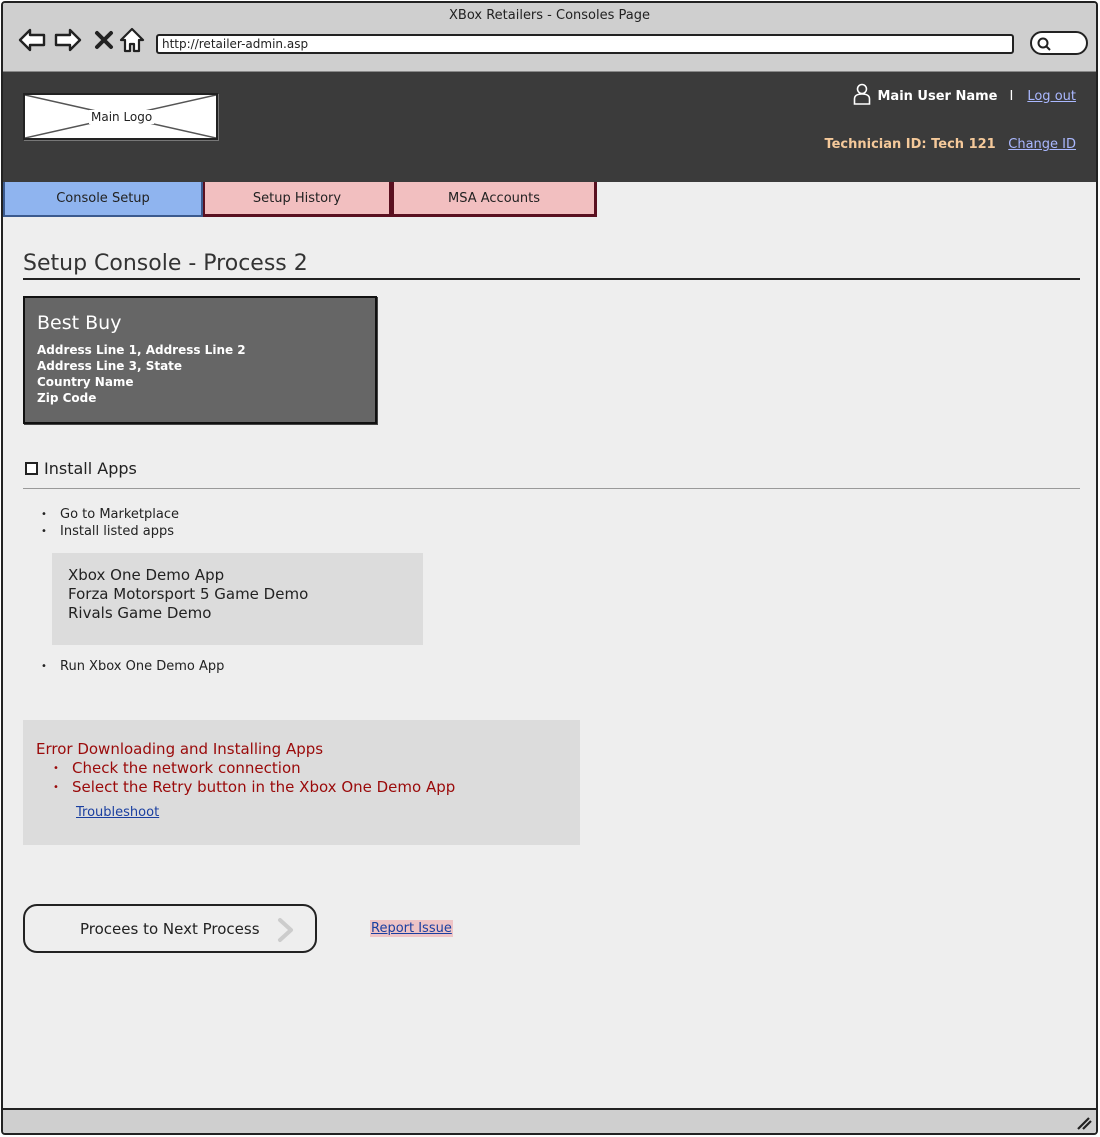  What do you see at coordinates (549, 15) in the screenshot?
I see `window-title: XBox Retailers - Consoles Page` at bounding box center [549, 15].